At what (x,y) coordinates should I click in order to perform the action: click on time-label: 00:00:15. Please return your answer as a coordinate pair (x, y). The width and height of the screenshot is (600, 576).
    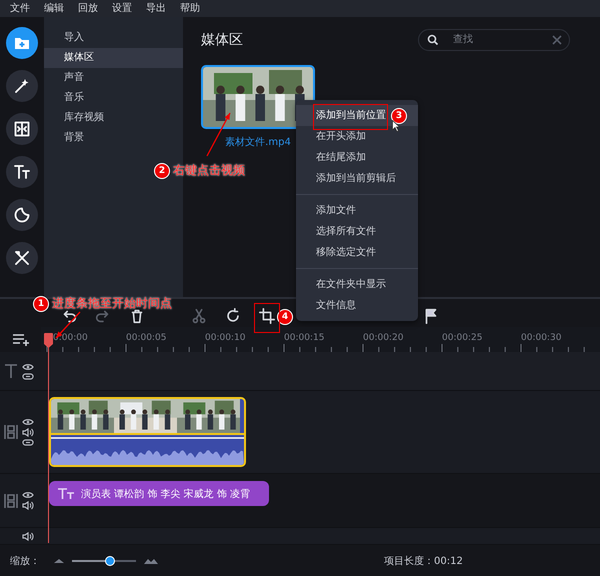
    Looking at the image, I should click on (305, 338).